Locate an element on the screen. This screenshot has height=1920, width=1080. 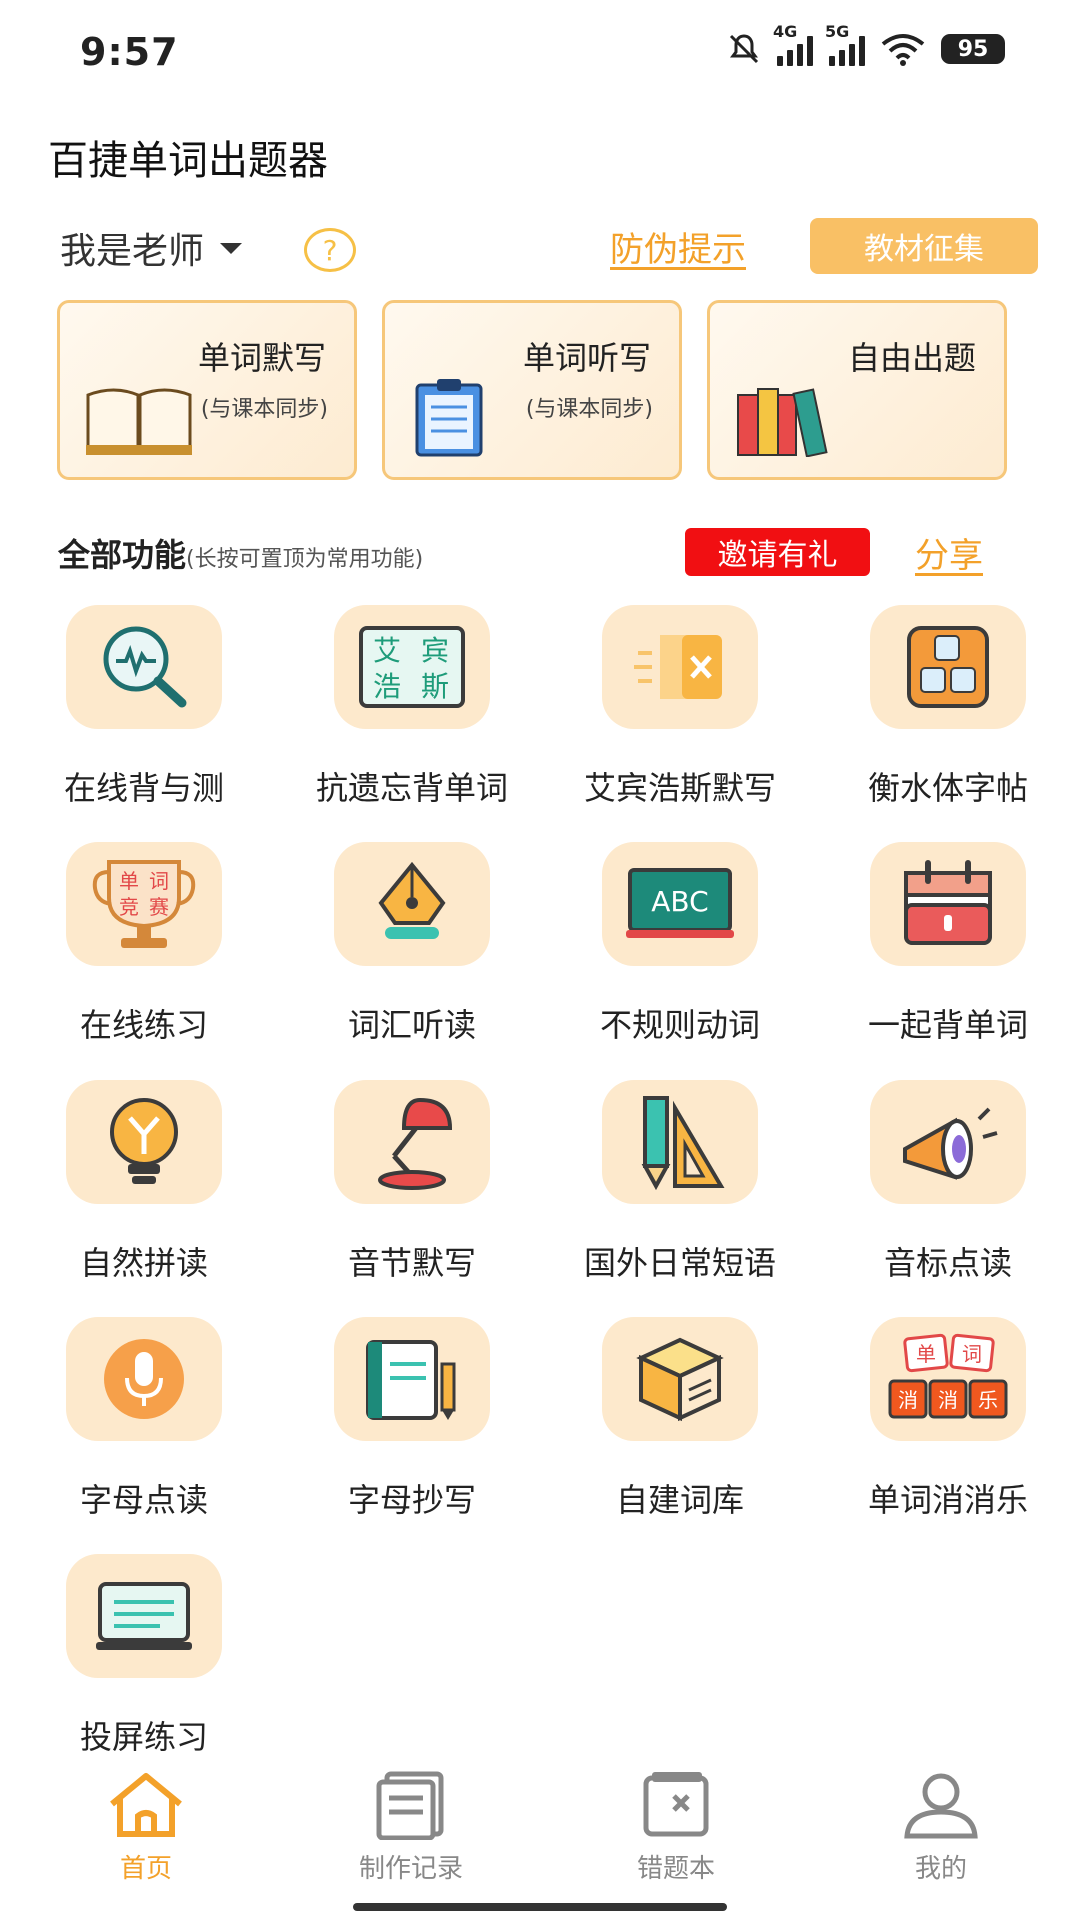
signal-5g-icon: 5G is located at coordinates (845, 44).